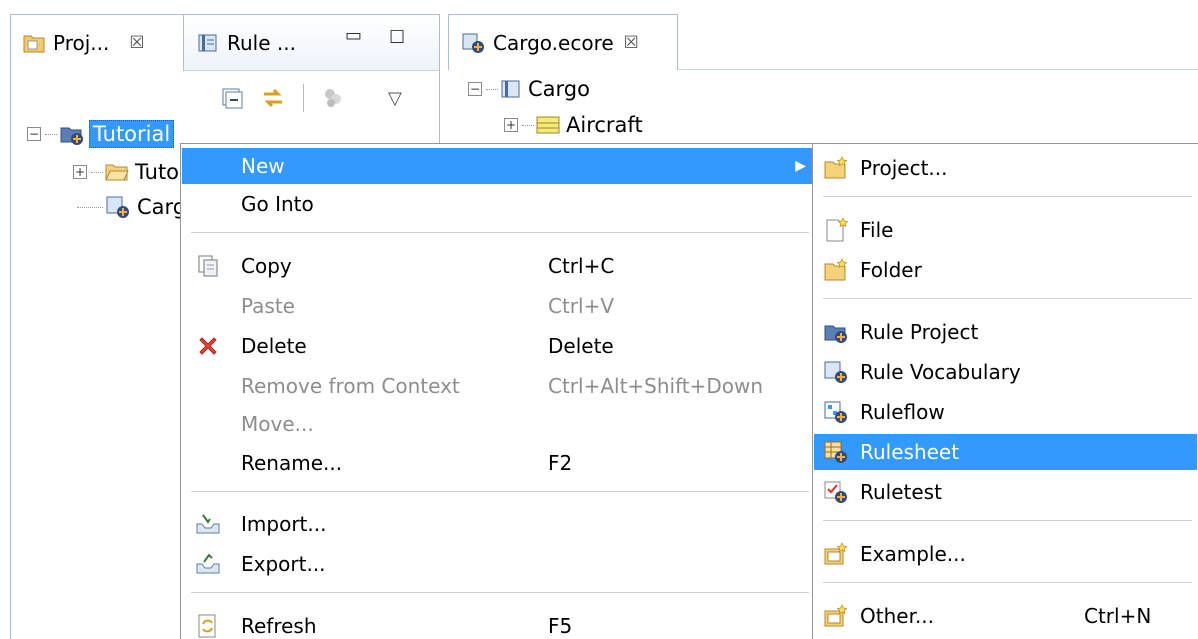  What do you see at coordinates (208, 346) in the screenshot?
I see `delete-icon` at bounding box center [208, 346].